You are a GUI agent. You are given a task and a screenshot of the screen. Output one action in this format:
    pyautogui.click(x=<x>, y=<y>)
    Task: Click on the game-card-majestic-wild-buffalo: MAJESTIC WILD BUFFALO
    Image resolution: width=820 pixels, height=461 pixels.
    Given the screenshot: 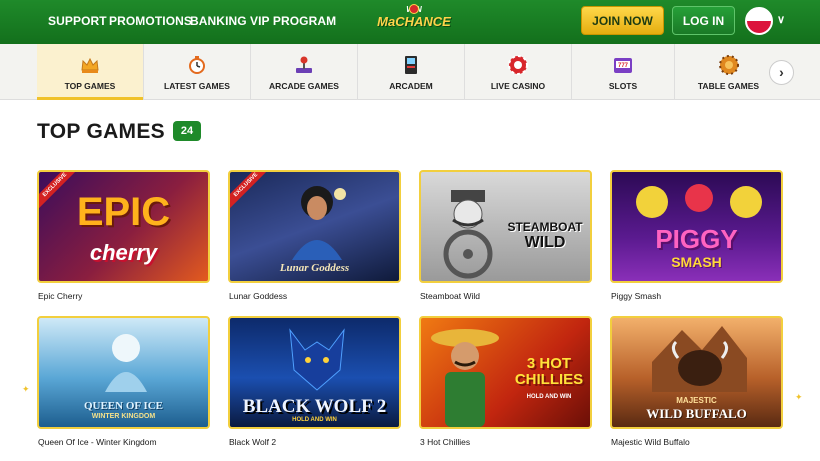 What is the action you would take?
    pyautogui.click(x=696, y=372)
    